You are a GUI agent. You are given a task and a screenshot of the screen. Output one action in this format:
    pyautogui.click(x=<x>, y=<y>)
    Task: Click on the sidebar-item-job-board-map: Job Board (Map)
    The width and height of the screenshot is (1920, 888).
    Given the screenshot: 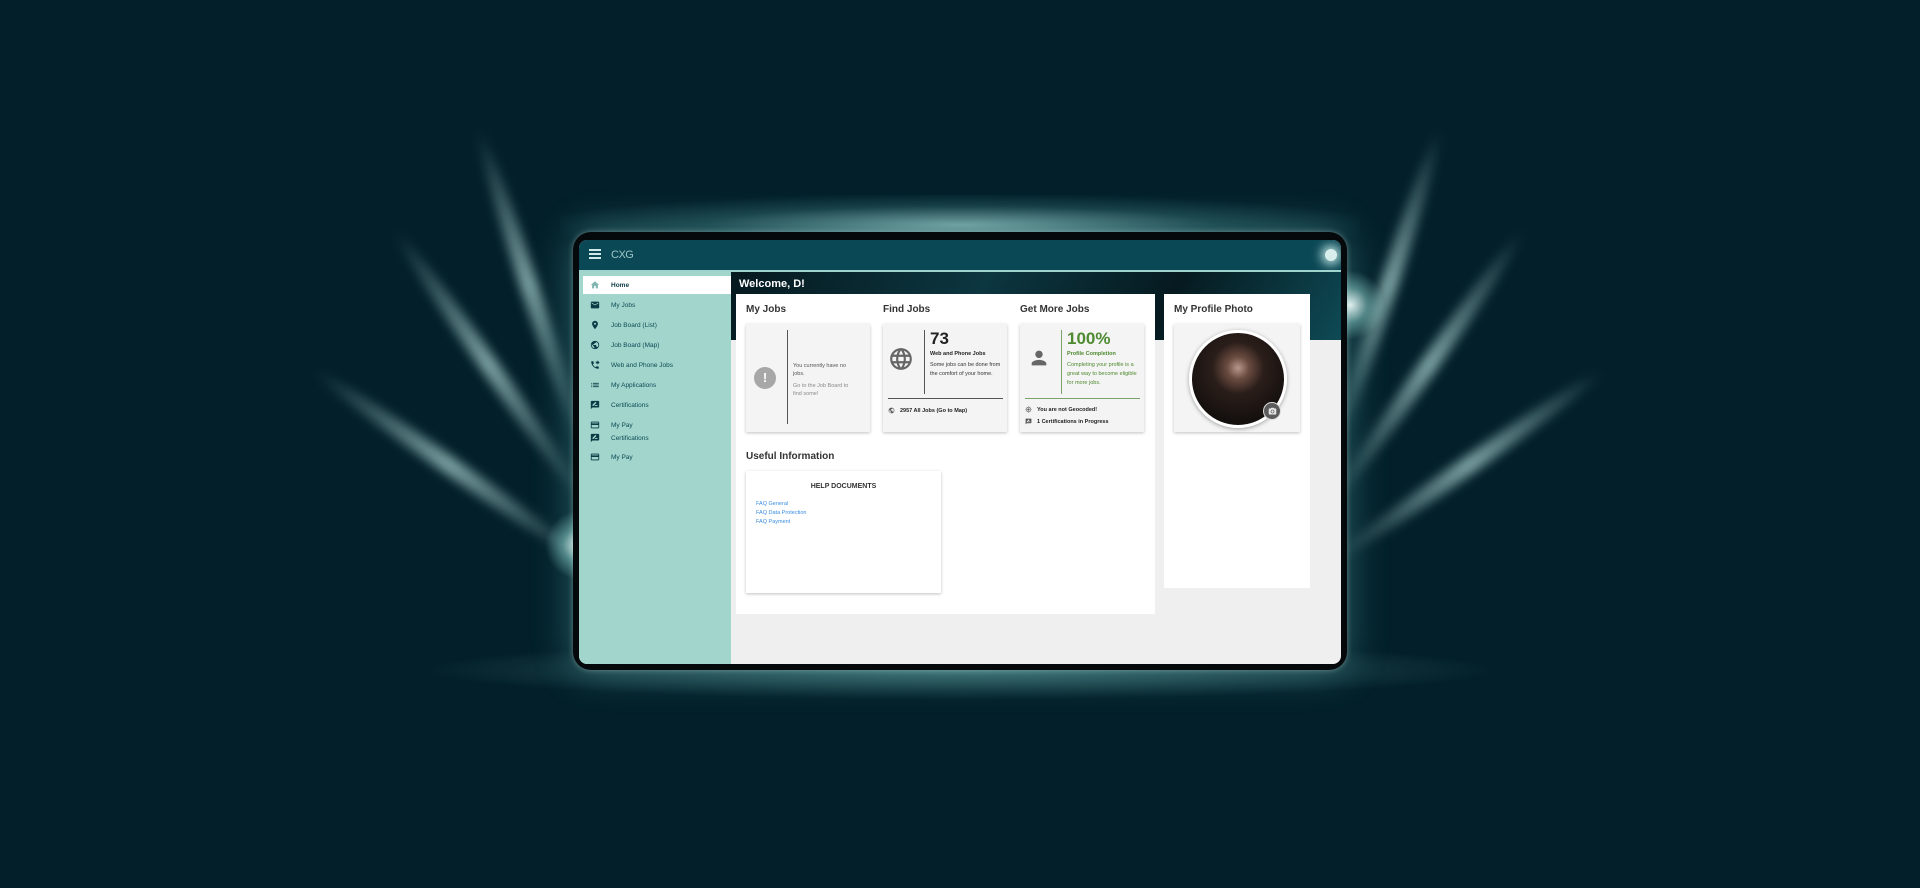 What is the action you would take?
    pyautogui.click(x=657, y=345)
    